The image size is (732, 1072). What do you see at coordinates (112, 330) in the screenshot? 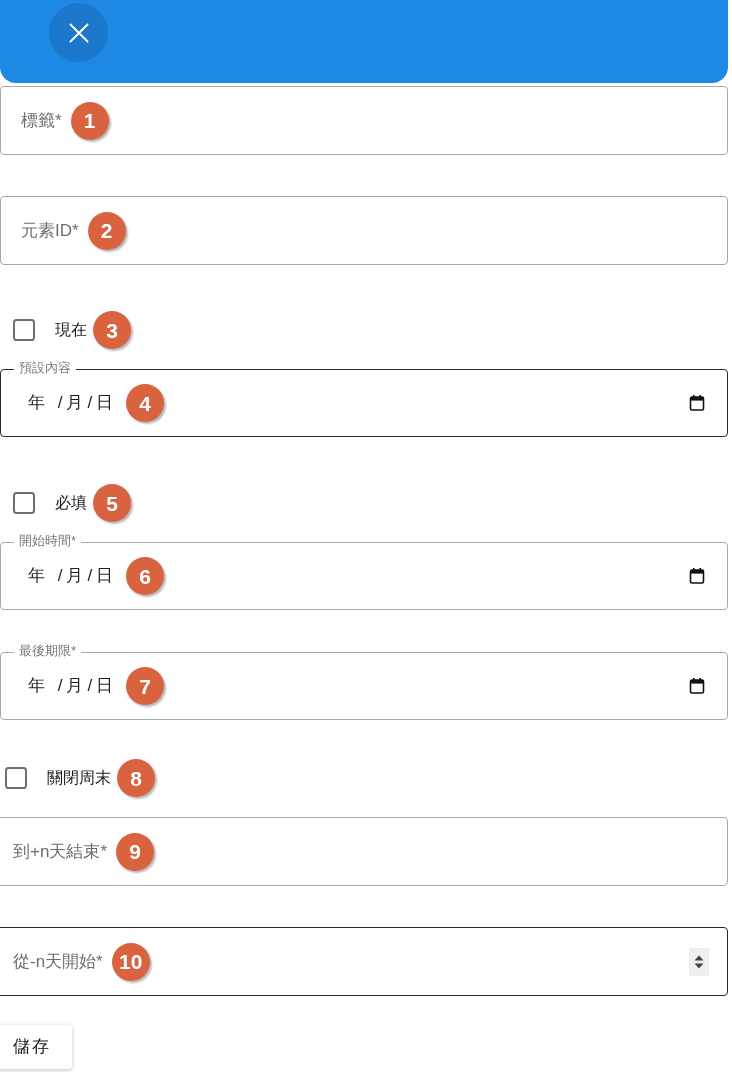
I see `annotation-marker: 3` at bounding box center [112, 330].